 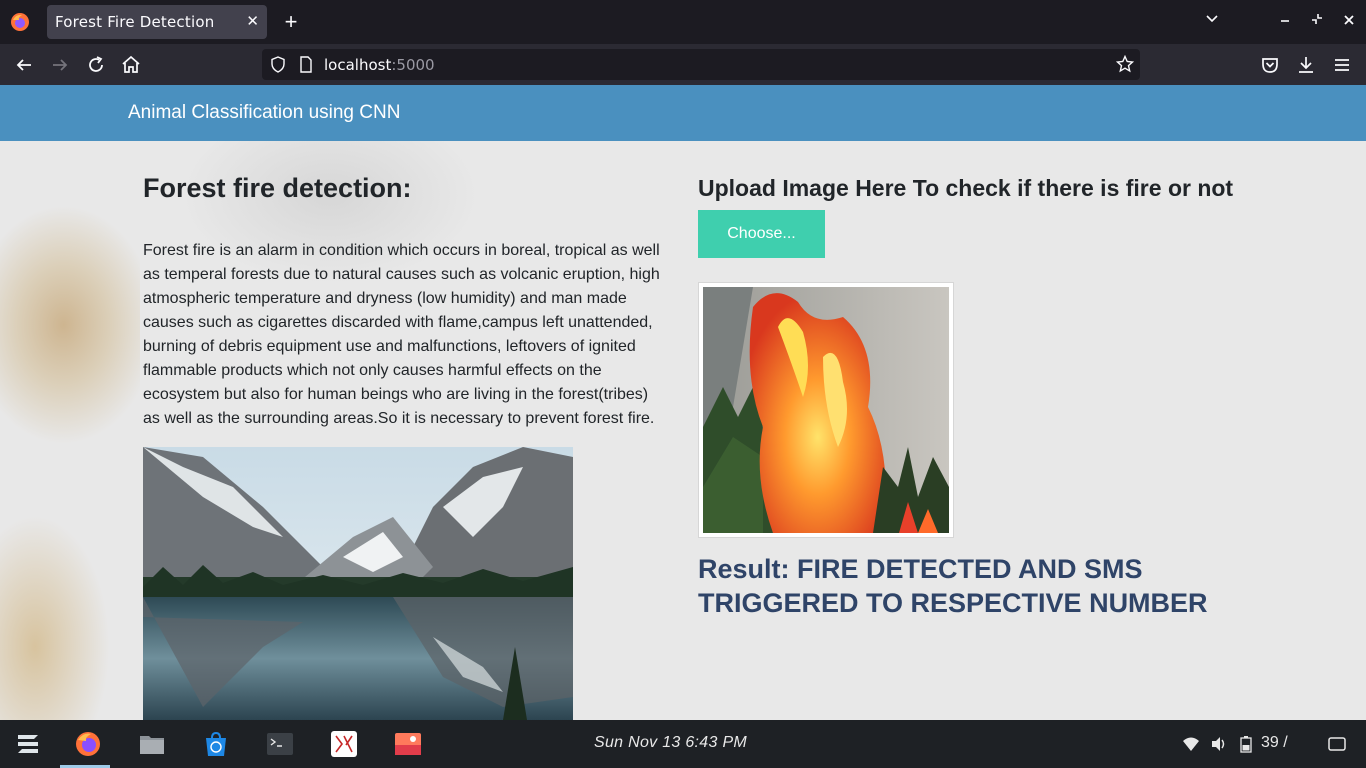 I want to click on tab-title: Forest Fire Detection, so click(x=135, y=22).